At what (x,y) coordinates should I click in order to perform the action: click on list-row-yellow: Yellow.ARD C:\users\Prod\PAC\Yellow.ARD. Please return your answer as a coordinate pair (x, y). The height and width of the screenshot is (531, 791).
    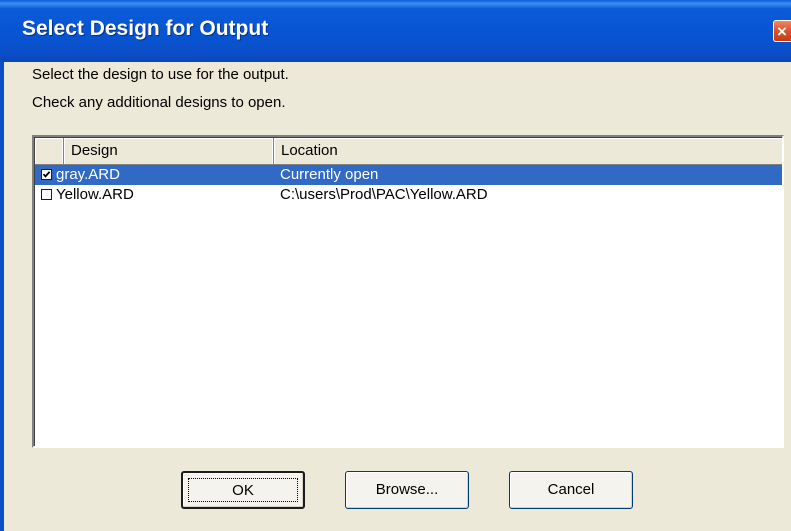
    Looking at the image, I should click on (408, 195).